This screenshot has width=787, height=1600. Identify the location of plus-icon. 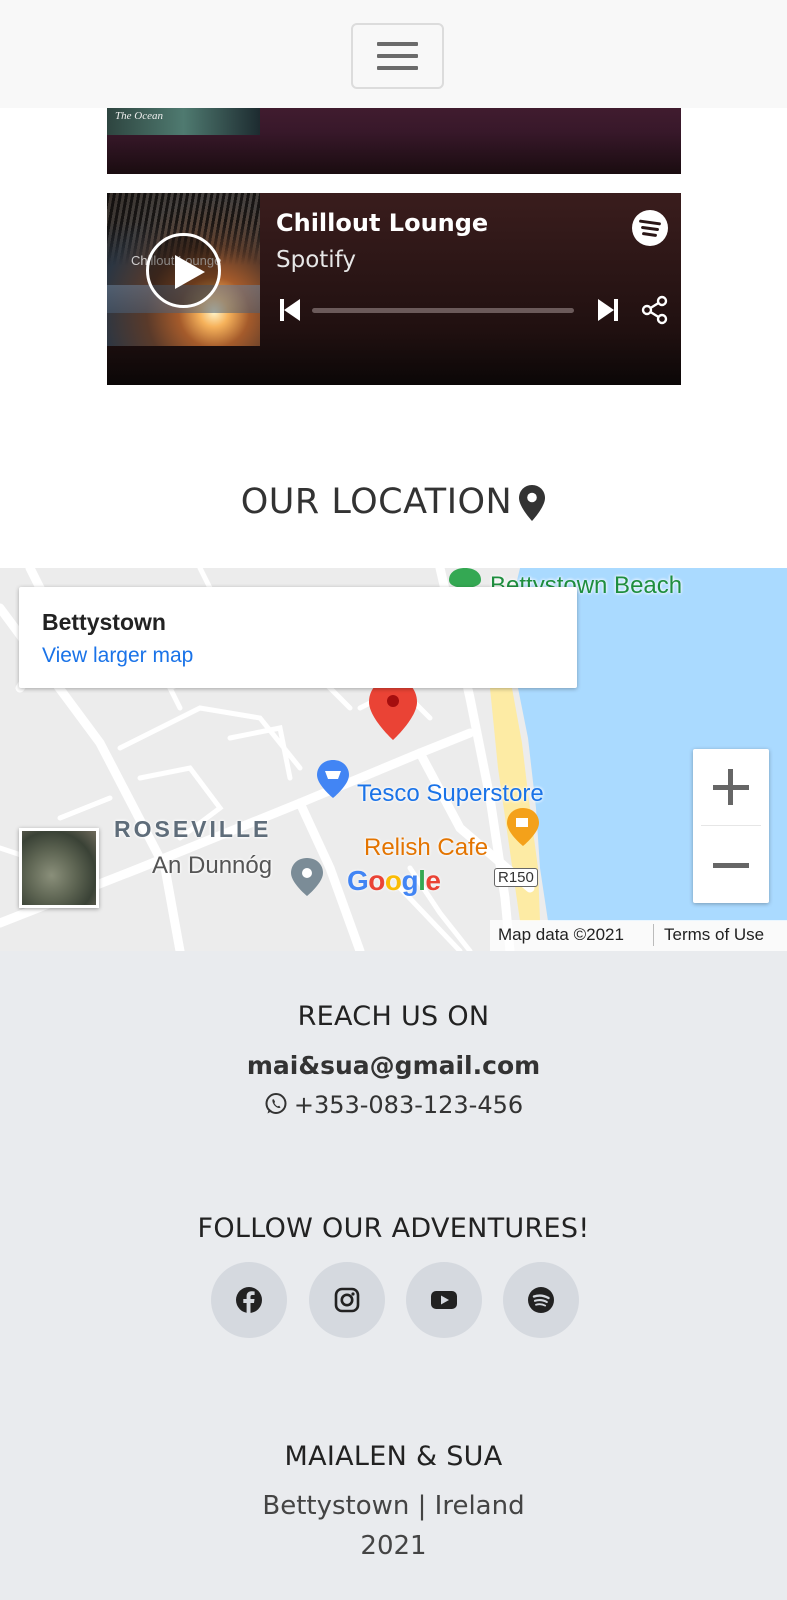
(731, 787).